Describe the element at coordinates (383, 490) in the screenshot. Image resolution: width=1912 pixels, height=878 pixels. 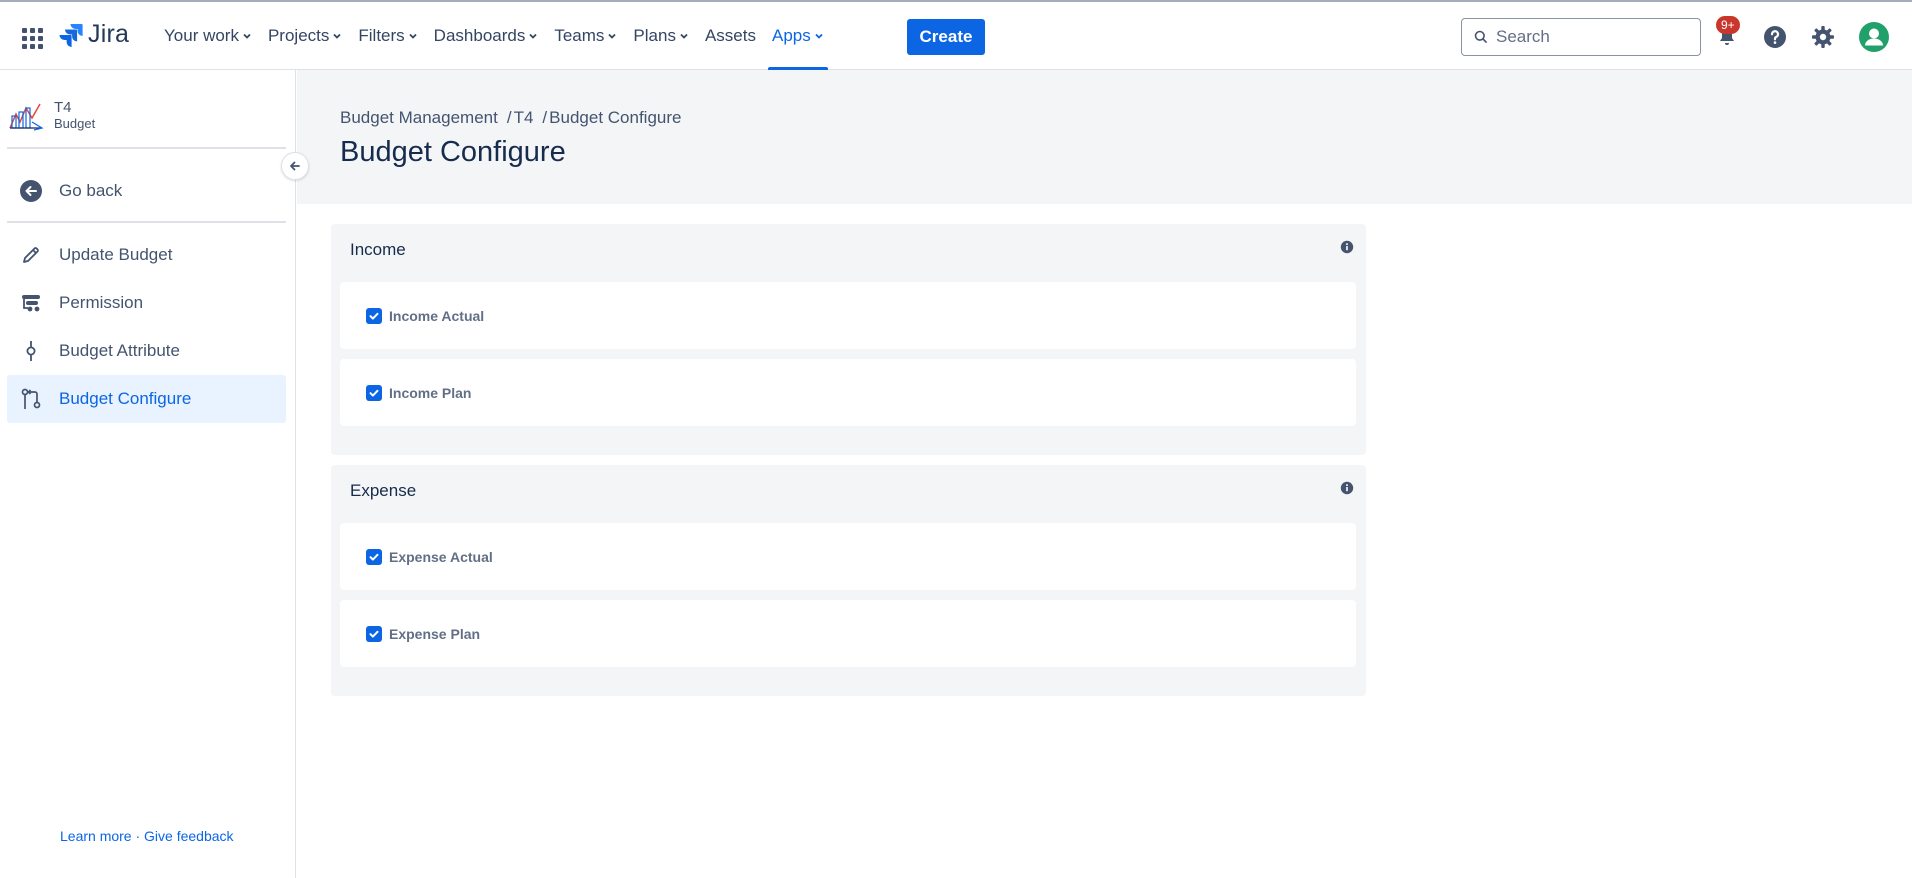
I see `section-title: Expense` at that location.